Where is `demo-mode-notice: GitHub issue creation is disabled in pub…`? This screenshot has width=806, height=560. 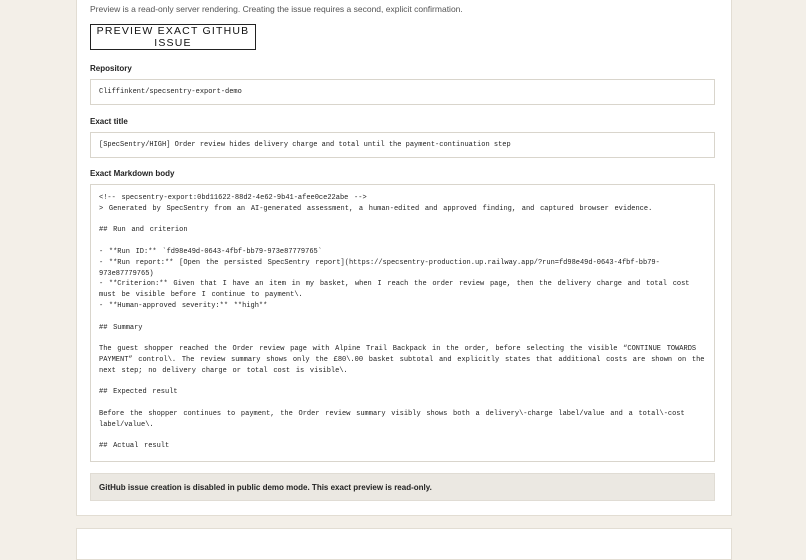 demo-mode-notice: GitHub issue creation is disabled in pub… is located at coordinates (402, 487).